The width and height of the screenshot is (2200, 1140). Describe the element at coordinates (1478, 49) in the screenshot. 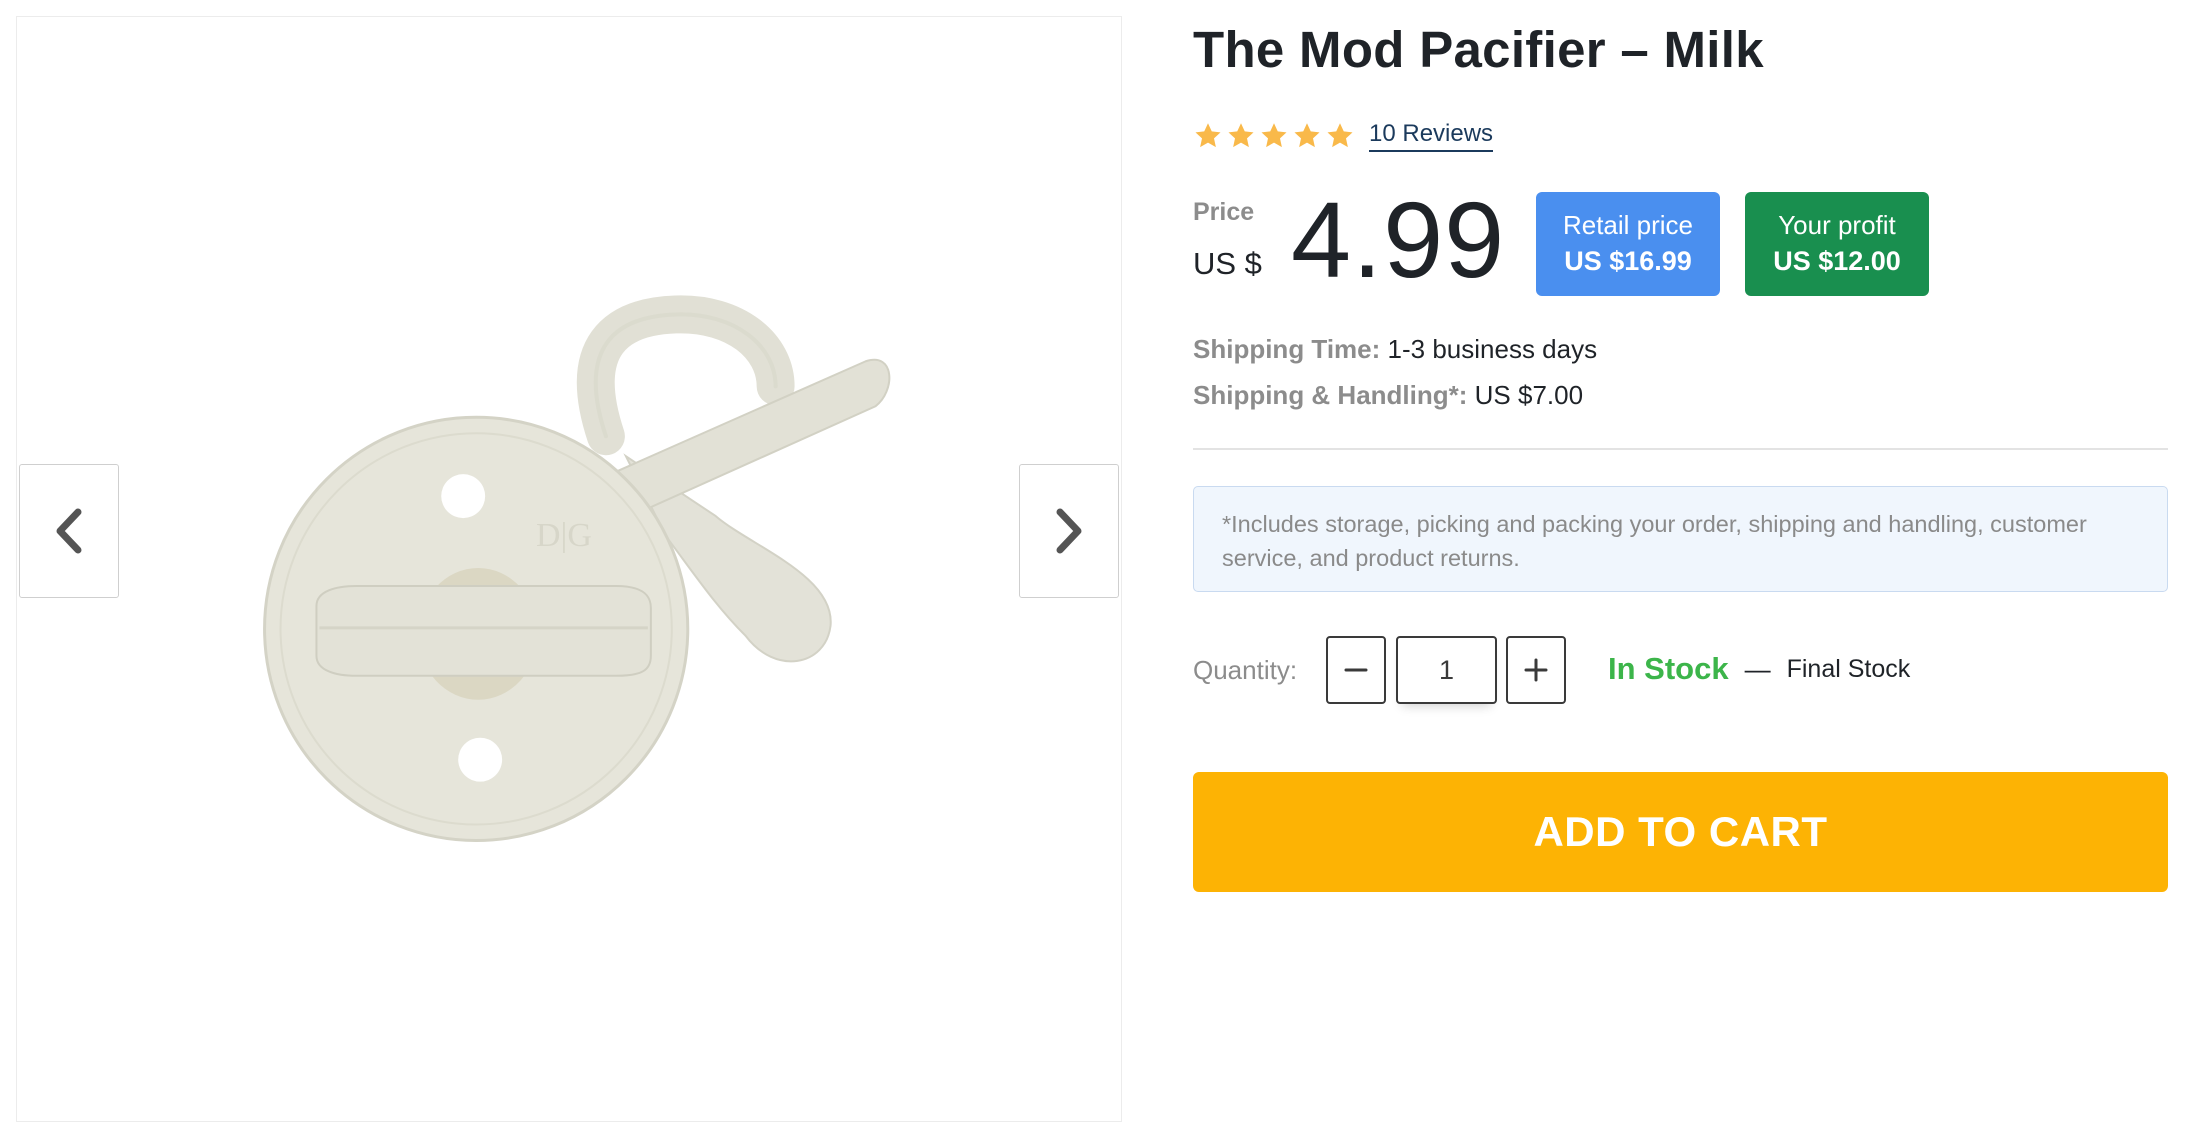

I see `product-title: The Mod Pacifier – Milk` at that location.